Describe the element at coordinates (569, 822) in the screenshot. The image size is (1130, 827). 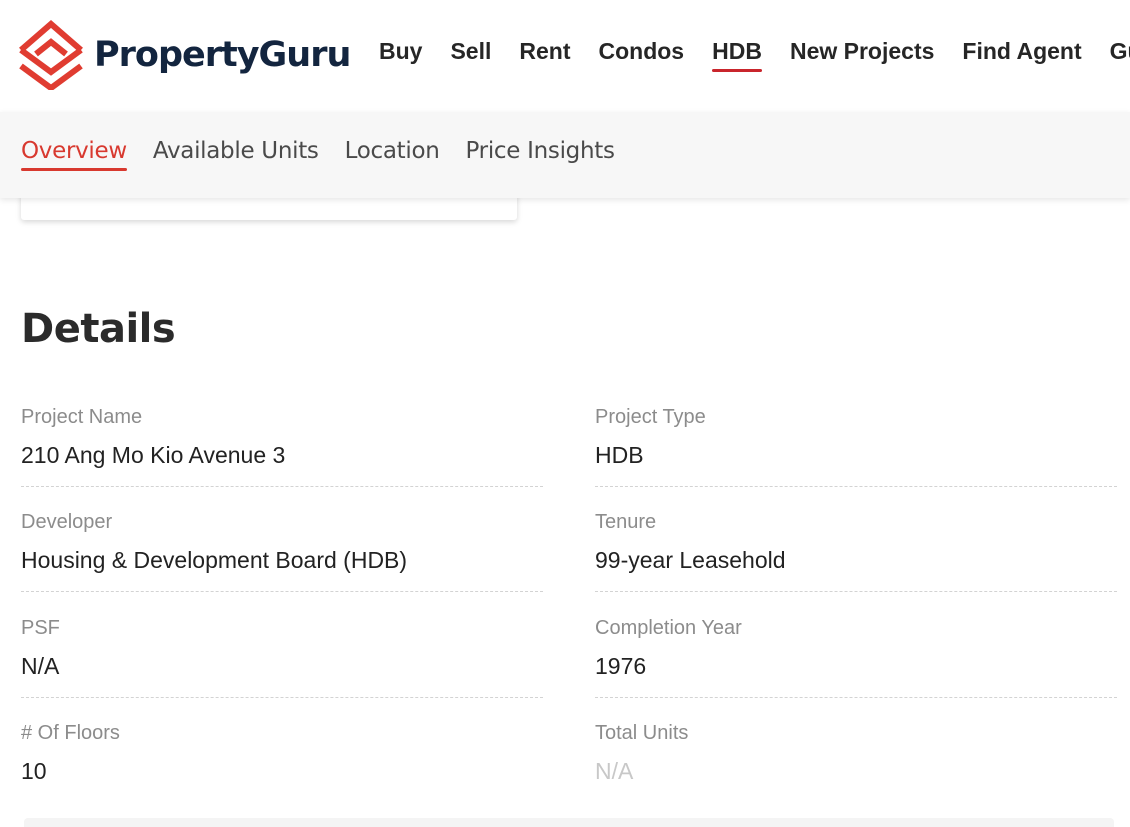
I see `next-section-card` at that location.